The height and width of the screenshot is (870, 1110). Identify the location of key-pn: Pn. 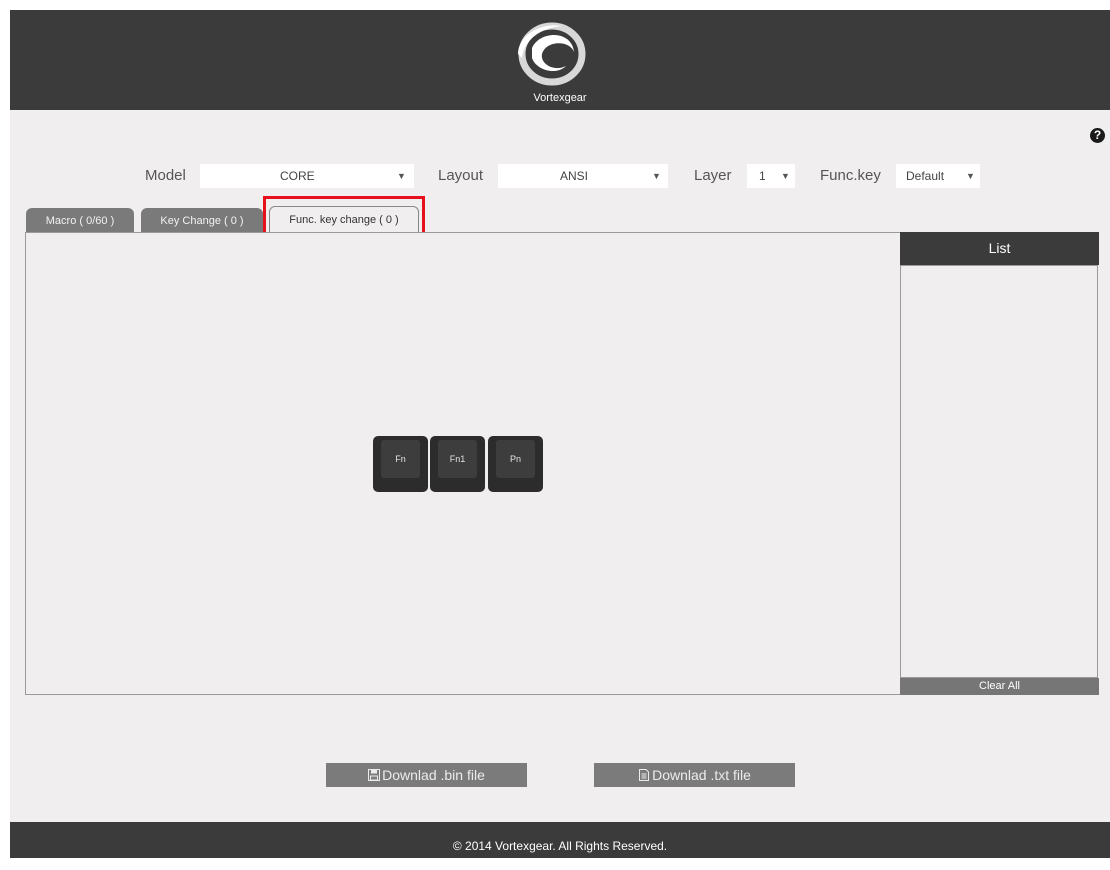
(515, 464).